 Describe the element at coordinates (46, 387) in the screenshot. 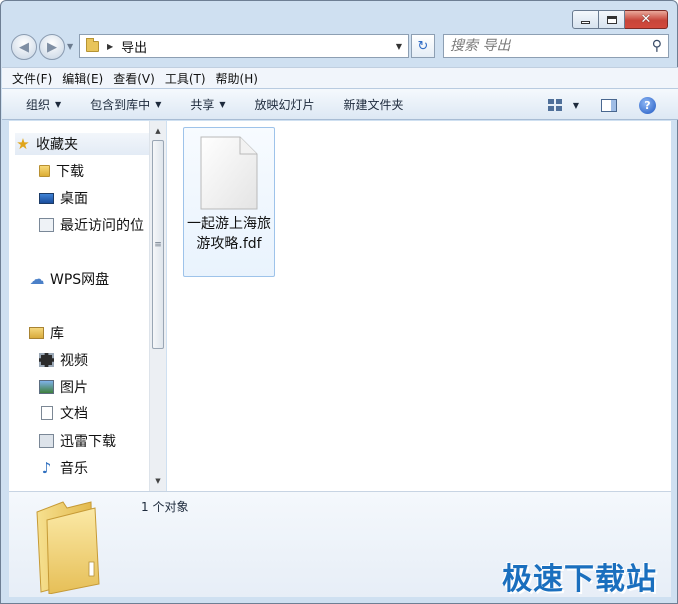

I see `picture-icon` at that location.